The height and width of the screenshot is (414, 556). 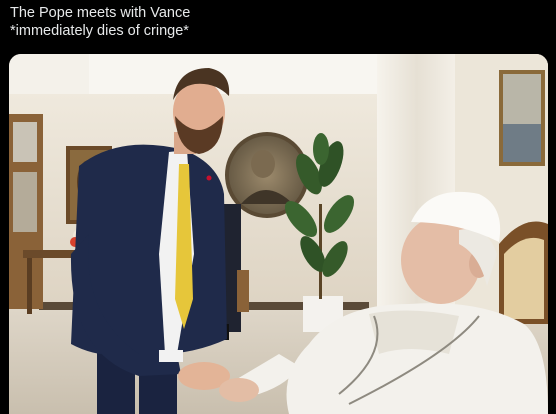 I want to click on left-door, so click(x=26, y=211).